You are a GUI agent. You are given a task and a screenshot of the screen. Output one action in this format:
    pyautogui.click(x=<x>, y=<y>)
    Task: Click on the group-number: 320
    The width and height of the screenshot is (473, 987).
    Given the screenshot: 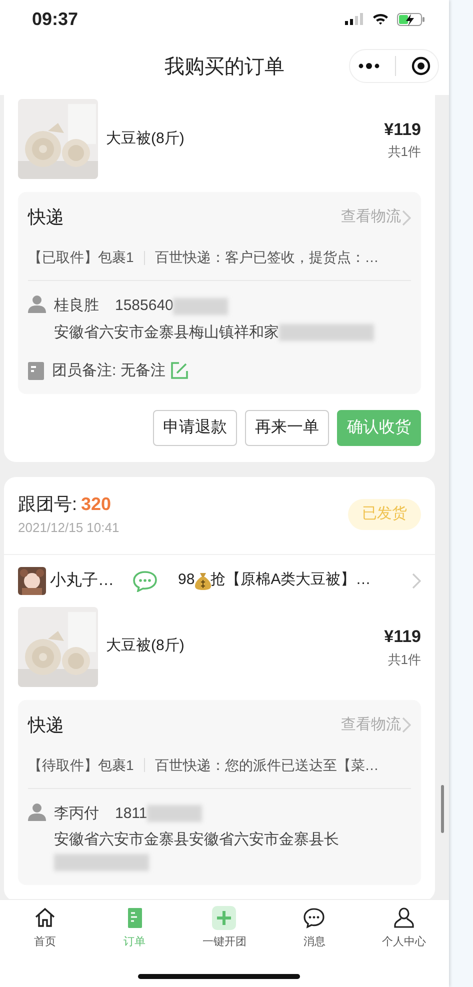 What is the action you would take?
    pyautogui.click(x=96, y=504)
    